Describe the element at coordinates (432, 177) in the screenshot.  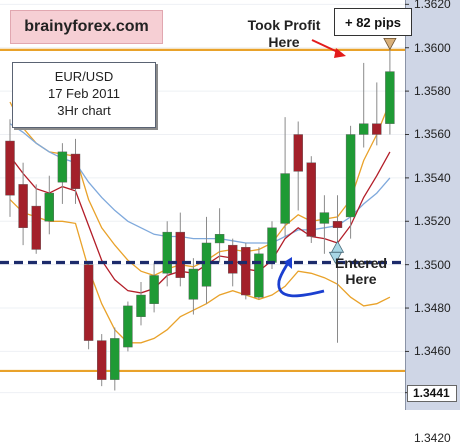
I see `price-tick-label: 1.3540` at that location.